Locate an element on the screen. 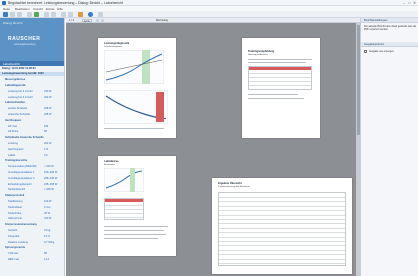  tree-item-label: Körperzusammensetzung is located at coordinates (21, 225).